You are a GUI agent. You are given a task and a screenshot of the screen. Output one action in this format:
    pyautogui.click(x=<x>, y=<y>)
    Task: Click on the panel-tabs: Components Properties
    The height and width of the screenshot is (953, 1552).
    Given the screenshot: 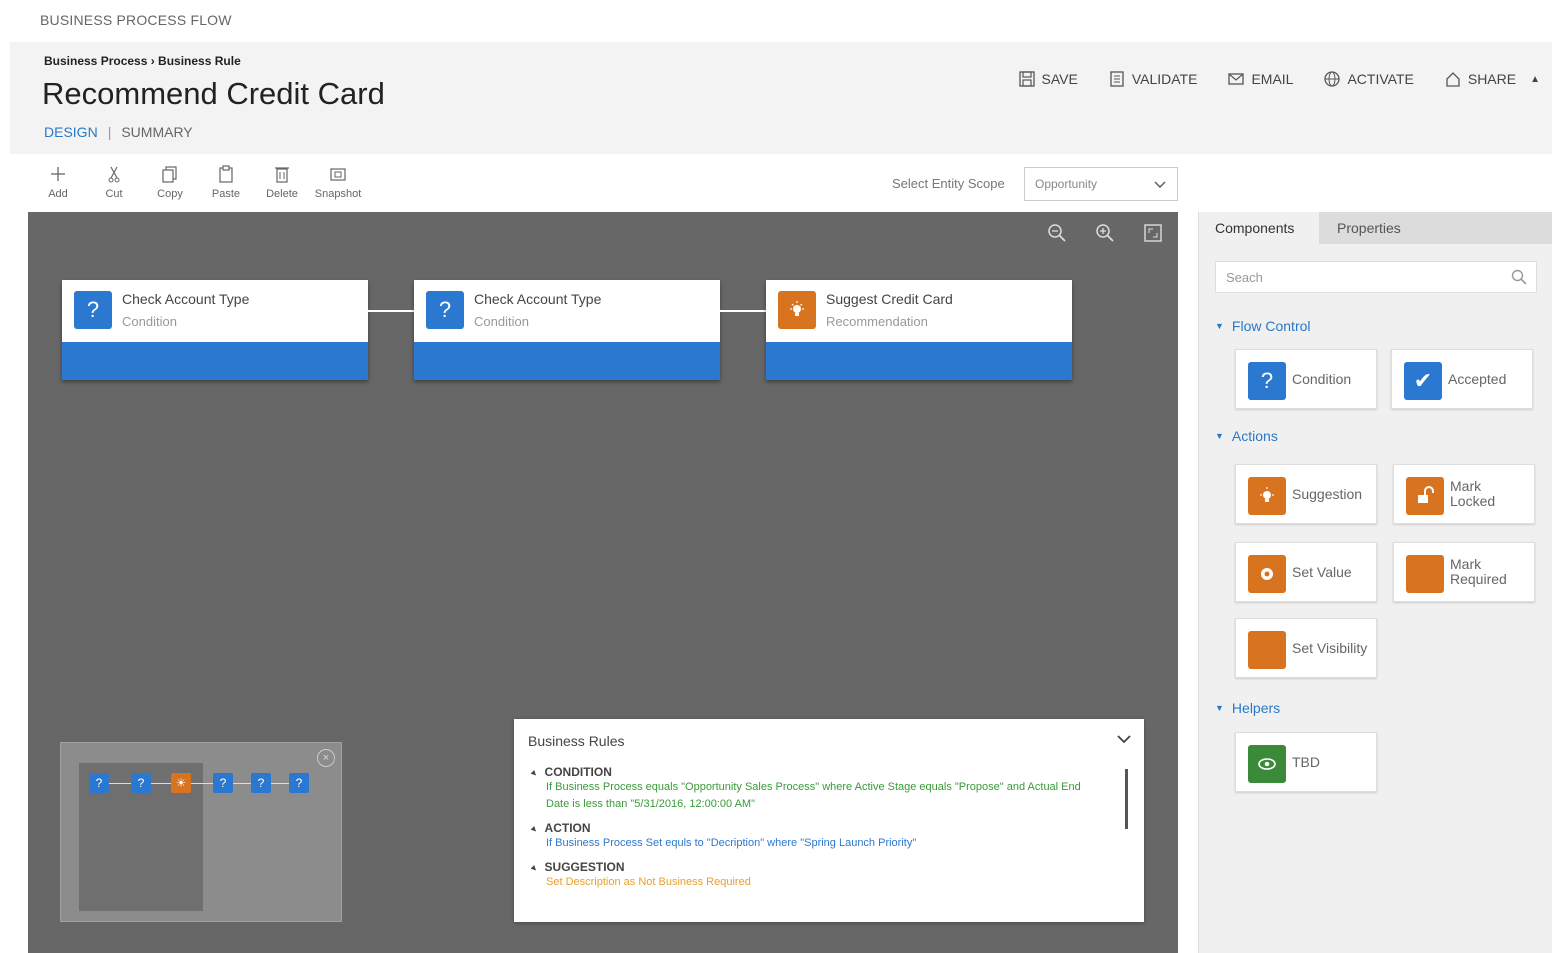 What is the action you would take?
    pyautogui.click(x=1375, y=228)
    